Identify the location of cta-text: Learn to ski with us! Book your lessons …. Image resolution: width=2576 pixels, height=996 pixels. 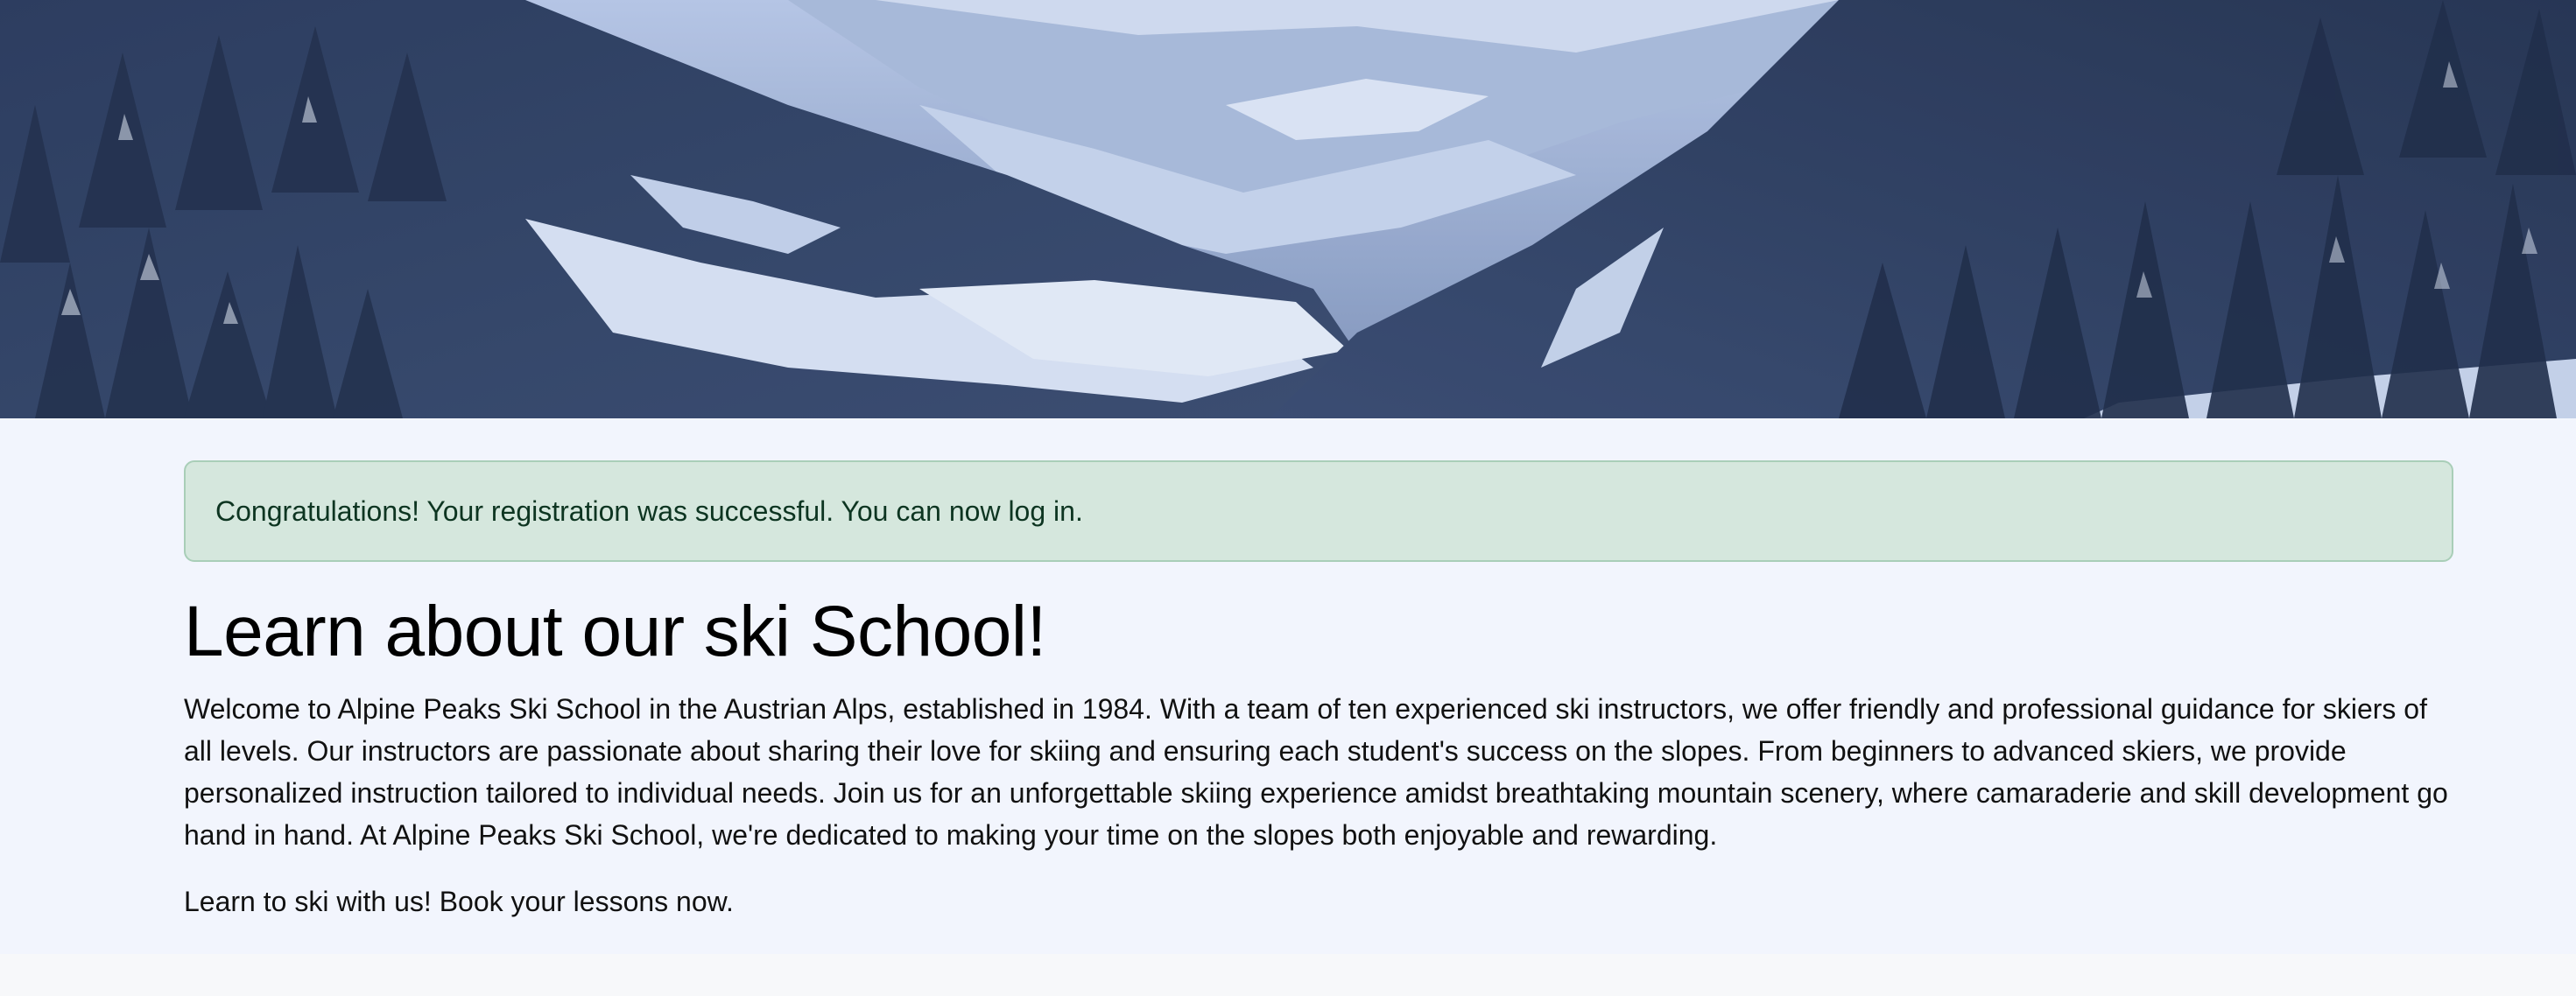
(459, 901).